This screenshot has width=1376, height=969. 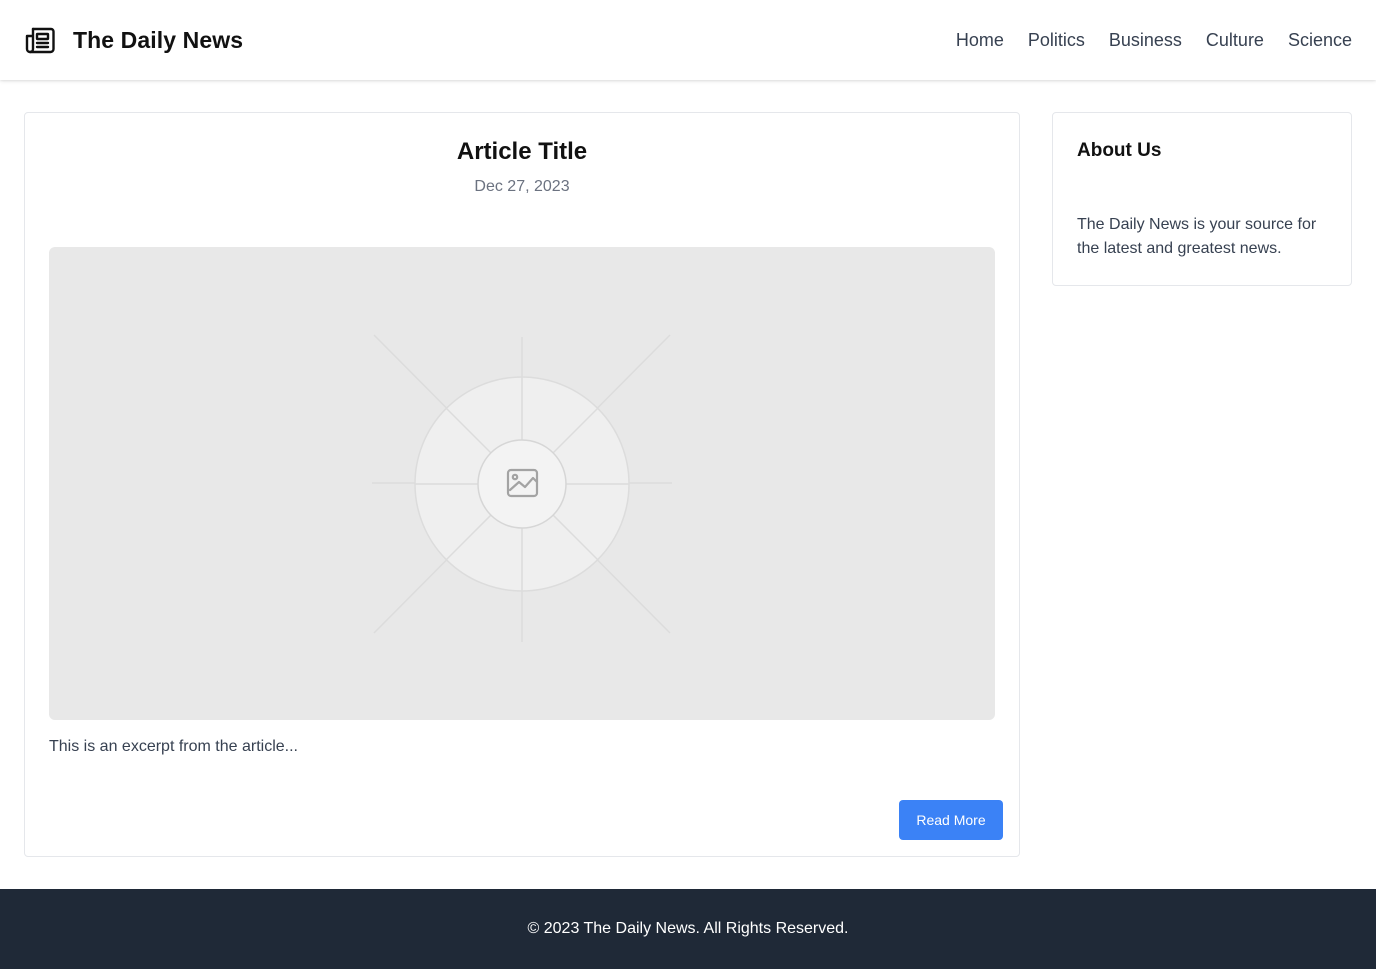 What do you see at coordinates (158, 40) in the screenshot?
I see `site-title: The Daily News` at bounding box center [158, 40].